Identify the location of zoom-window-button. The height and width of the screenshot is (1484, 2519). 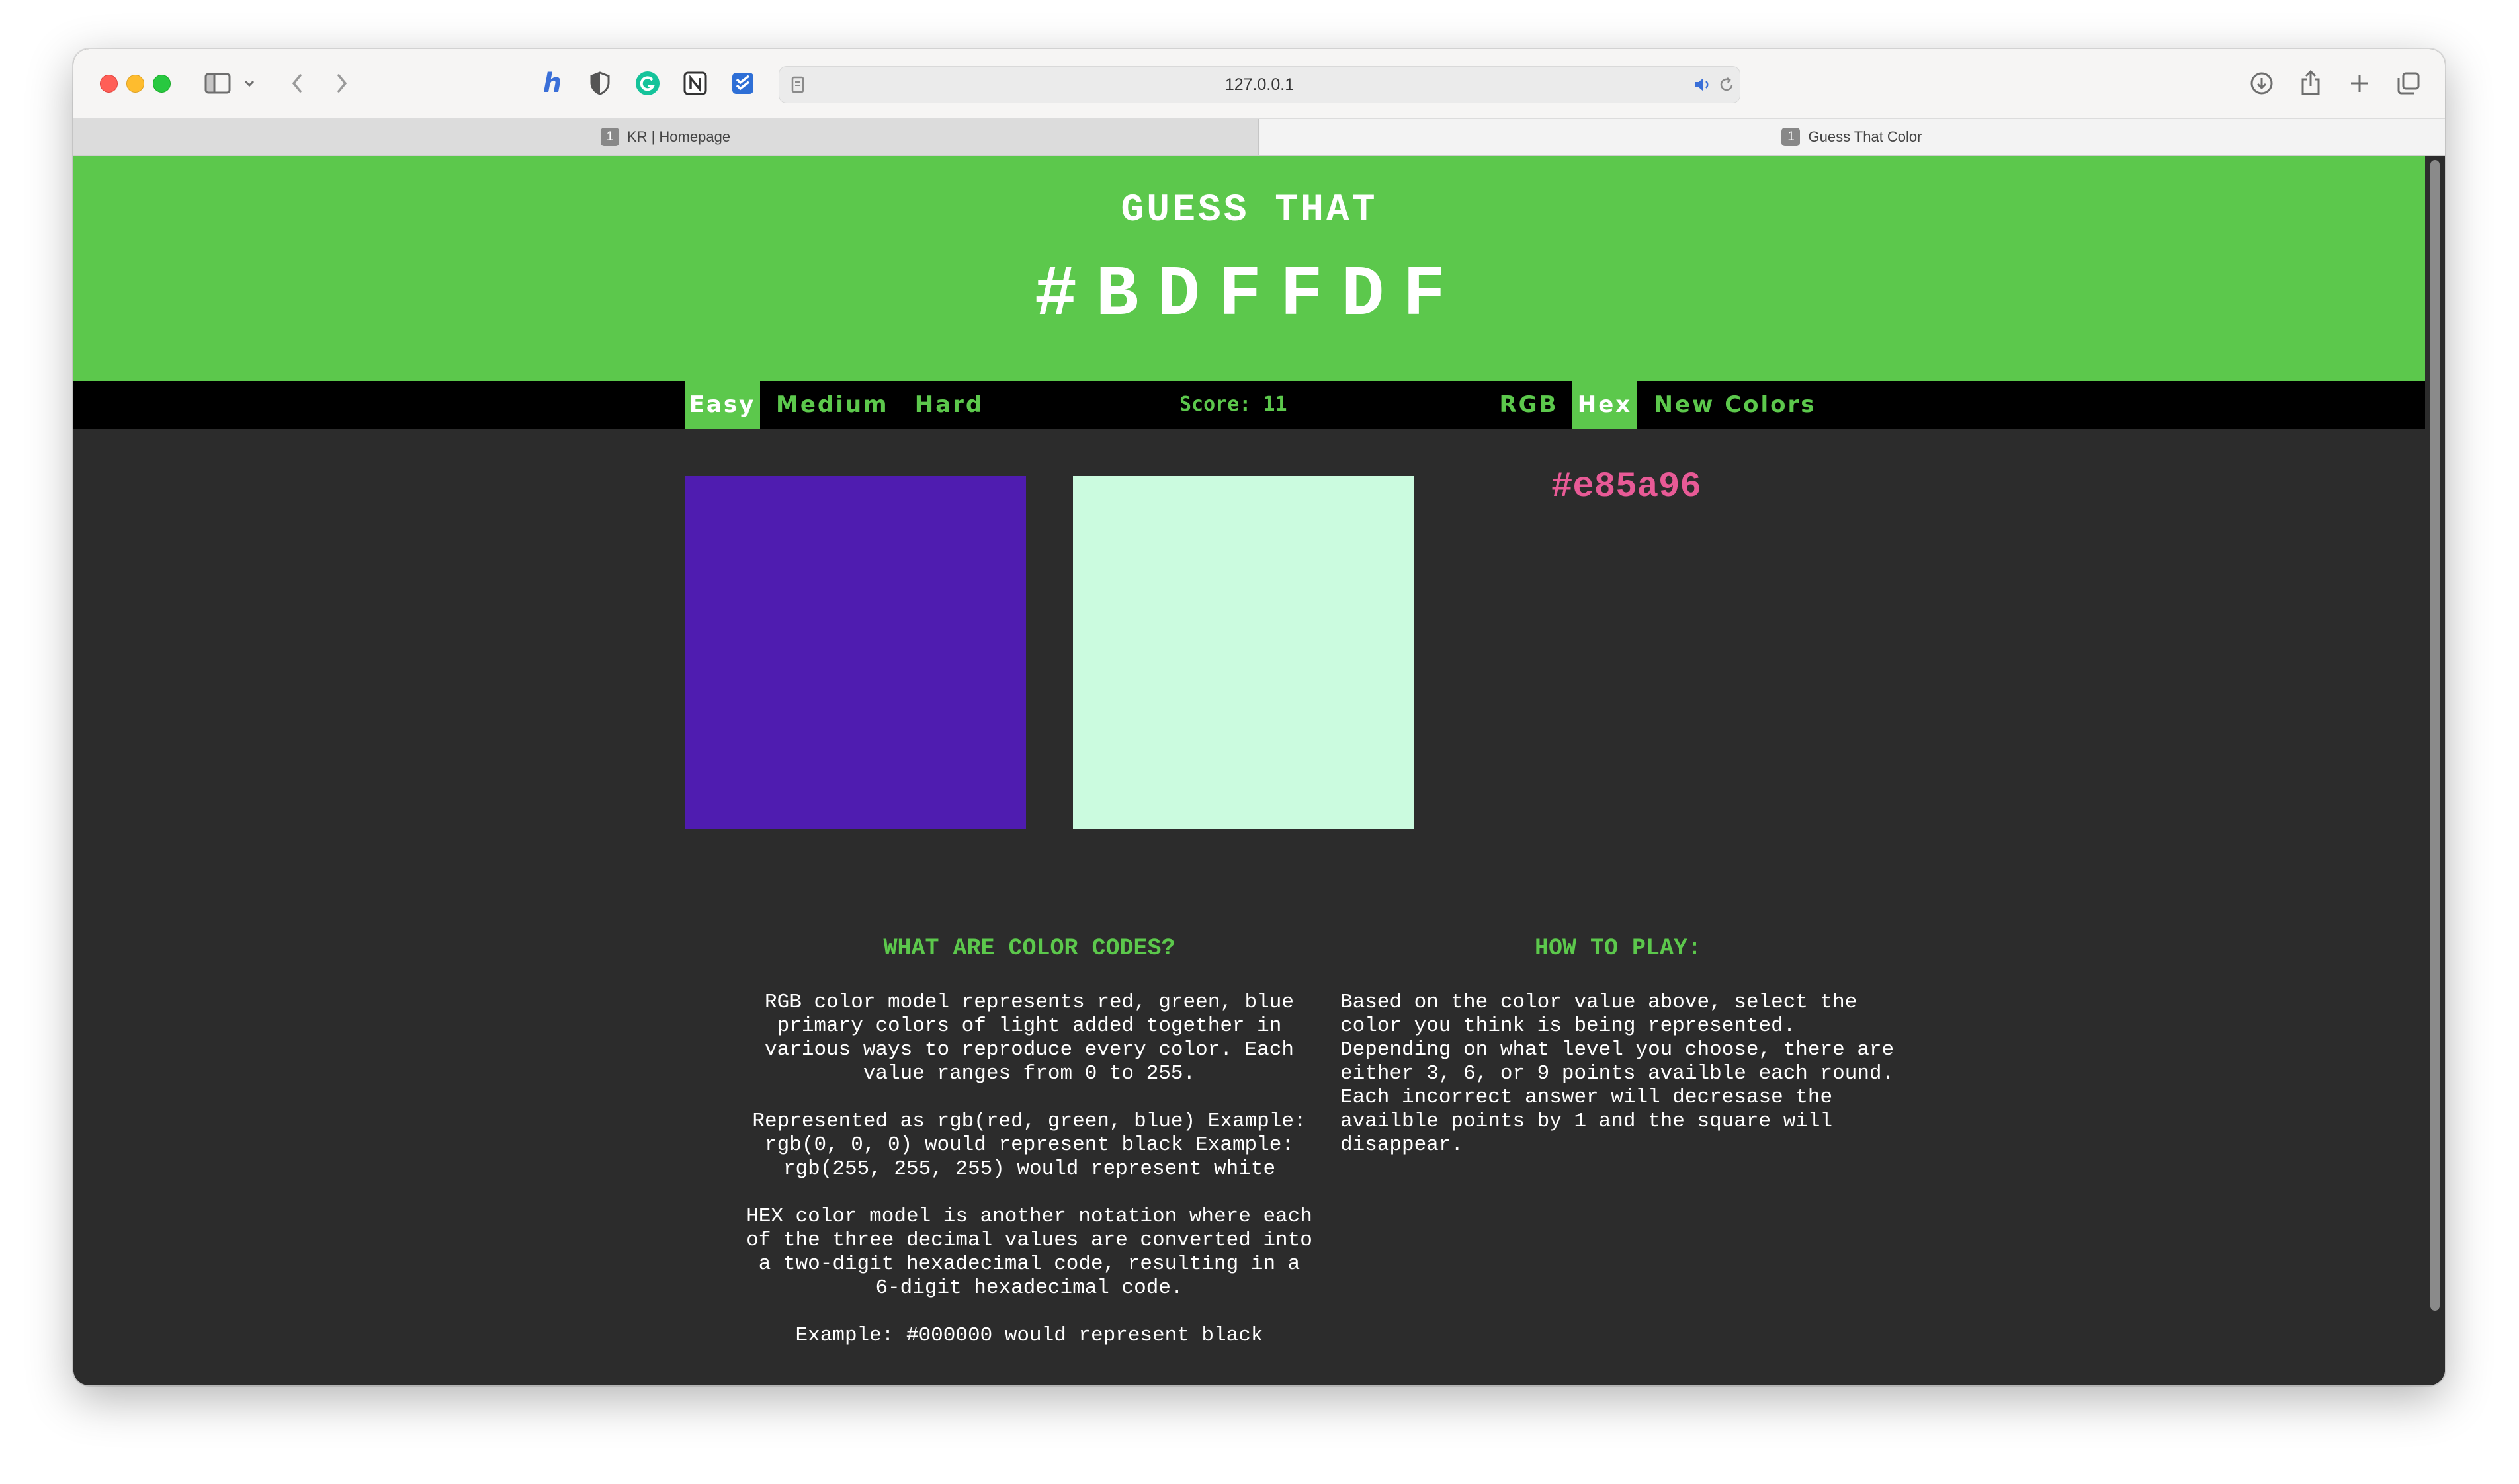
(162, 84).